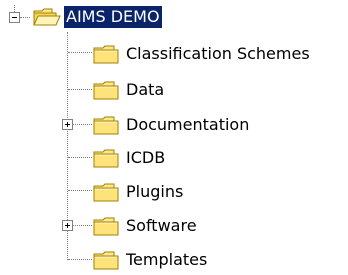  I want to click on tree-node-icdb: ICDB, so click(129, 158).